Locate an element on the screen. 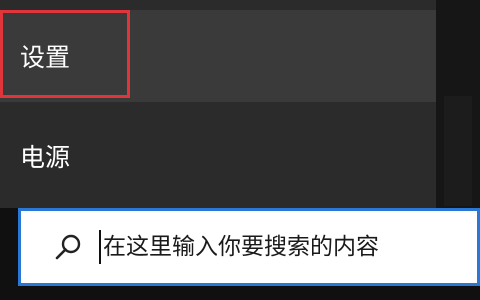 The width and height of the screenshot is (480, 300). search-icon-glyph is located at coordinates (68, 247).